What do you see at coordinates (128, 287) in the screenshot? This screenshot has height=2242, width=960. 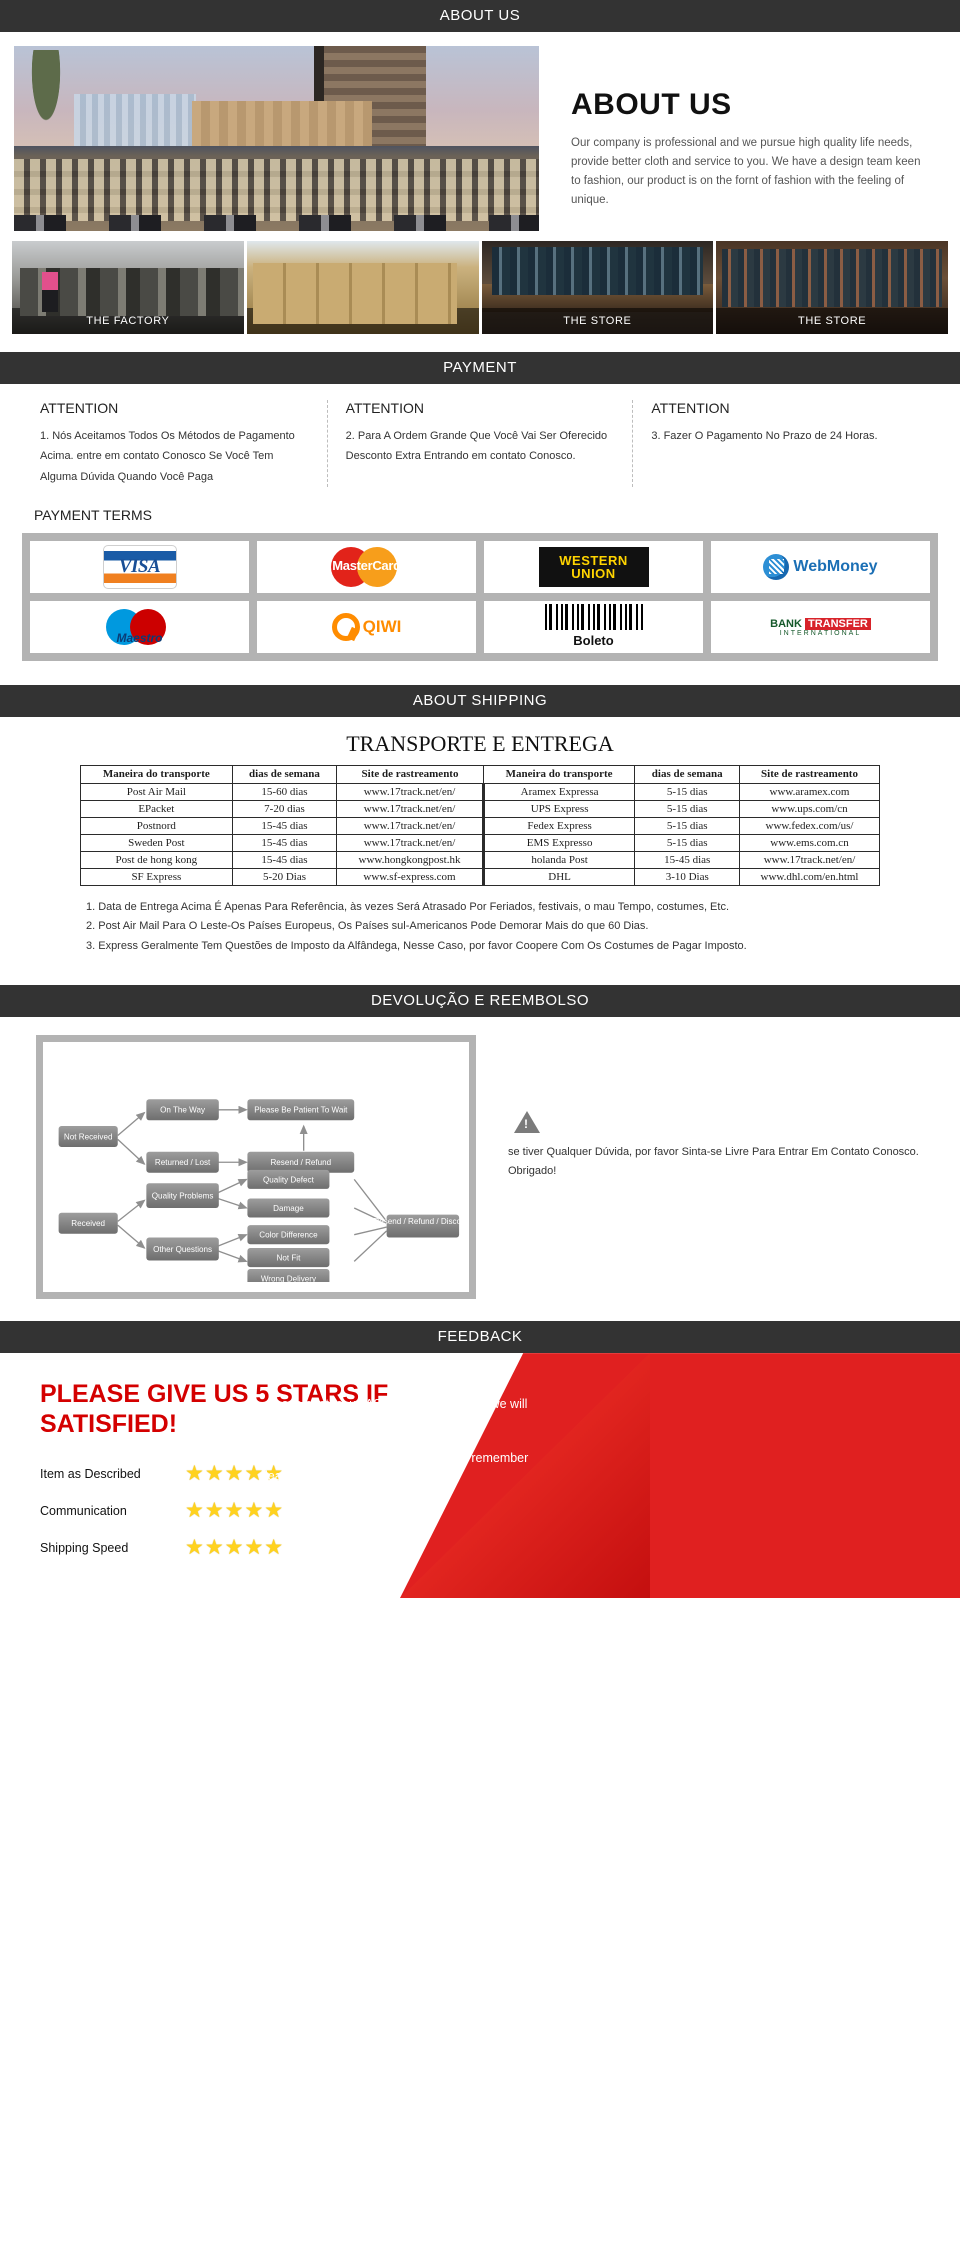 I see `thumbnail-factory-1: Store No.: 1361307 THE FACTORY` at bounding box center [128, 287].